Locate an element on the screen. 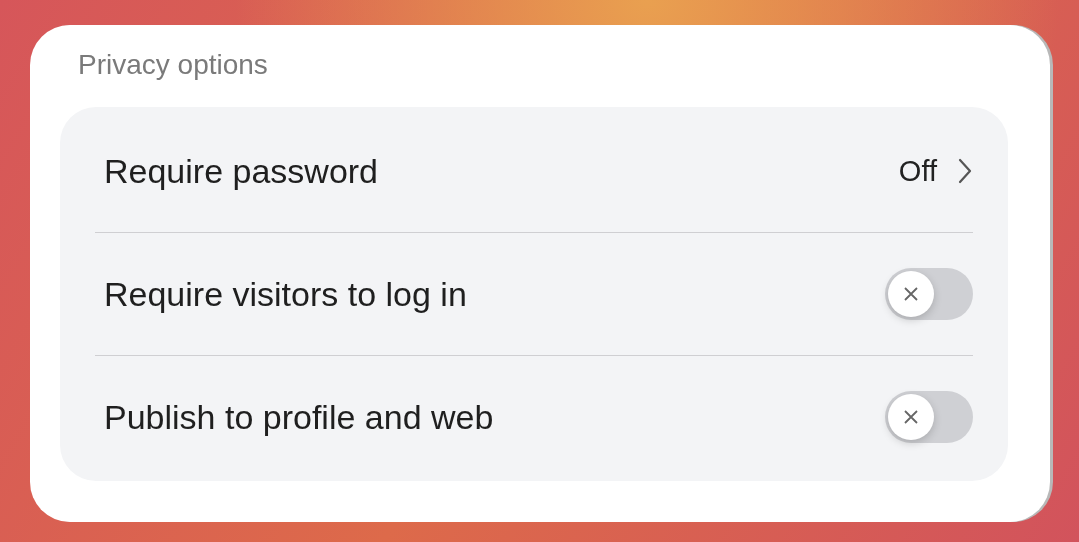 This screenshot has width=1079, height=542. setting-label: Require visitors to log in is located at coordinates (286, 294).